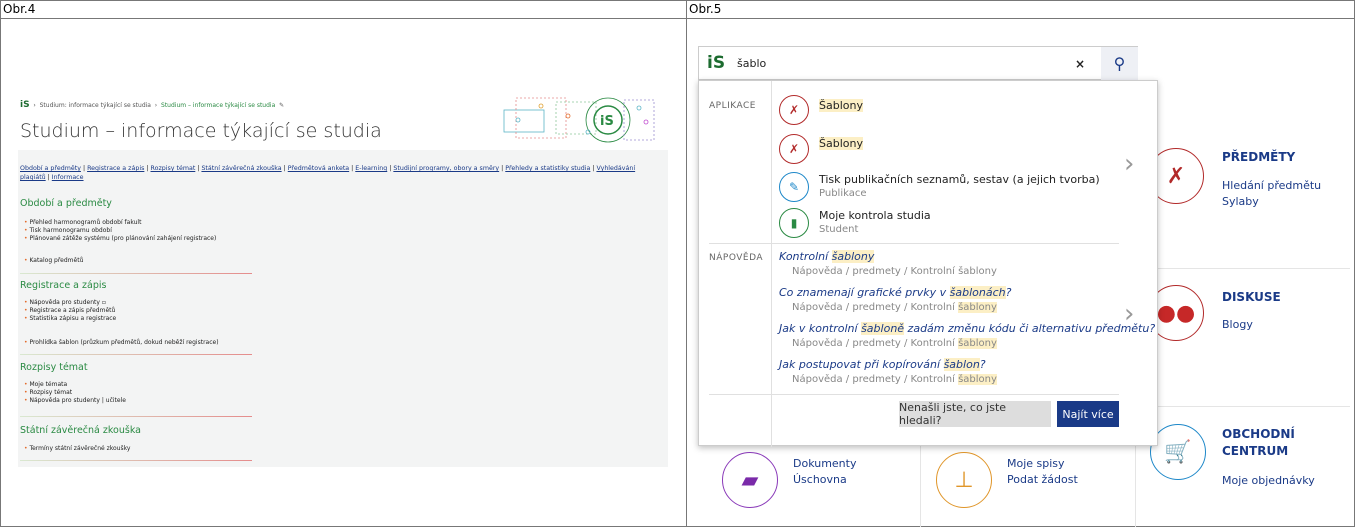 The image size is (1355, 527). I want to click on section-title: Období a předměty, so click(66, 203).